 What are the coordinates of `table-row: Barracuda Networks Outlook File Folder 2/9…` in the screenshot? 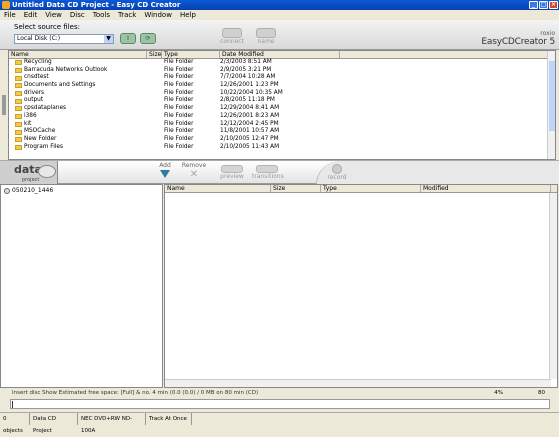 It's located at (282, 71).